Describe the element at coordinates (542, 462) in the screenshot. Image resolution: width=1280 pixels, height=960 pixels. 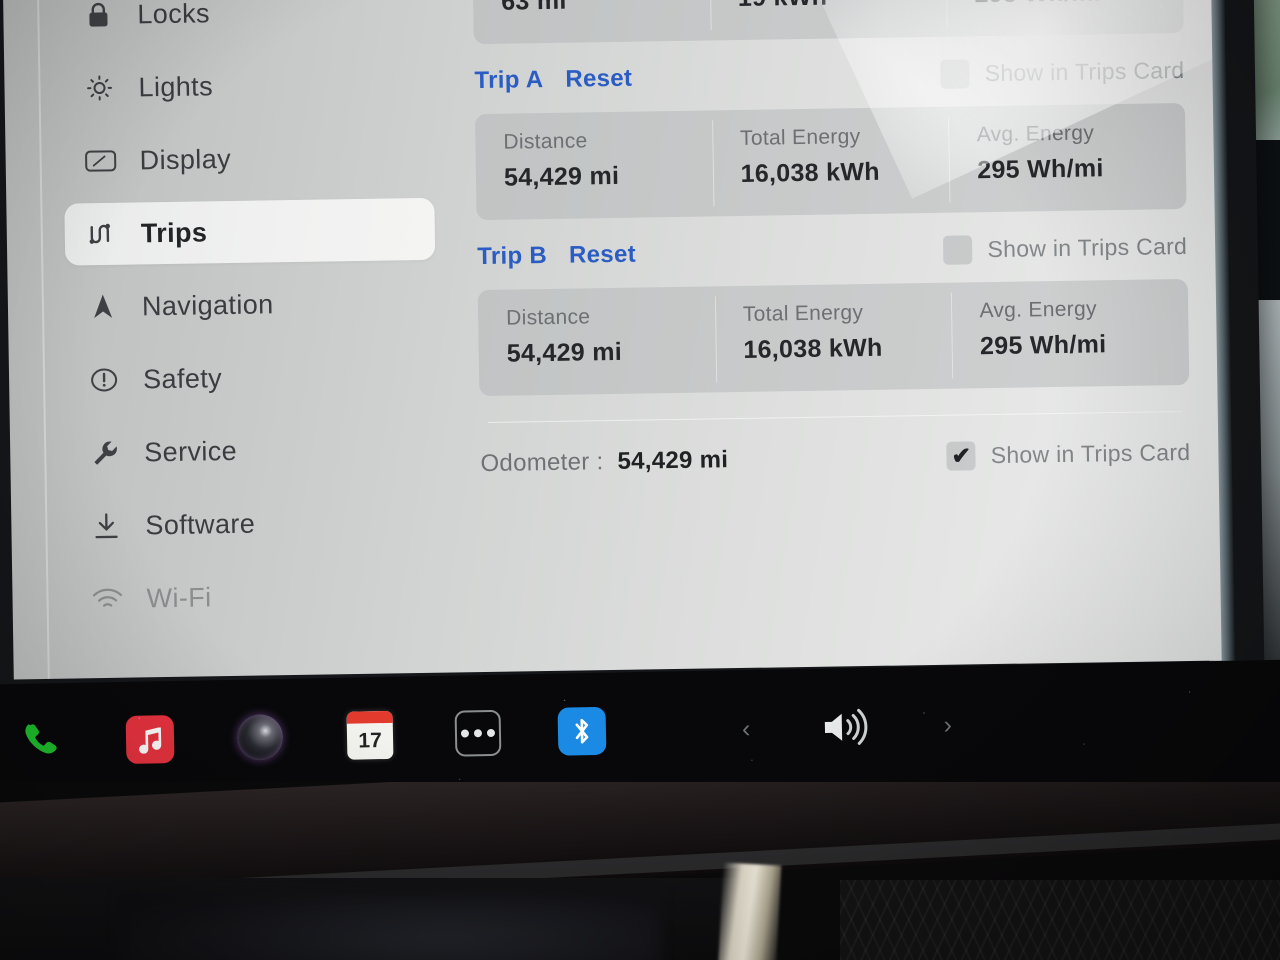
I see `odometer-label: Odometer :` at that location.